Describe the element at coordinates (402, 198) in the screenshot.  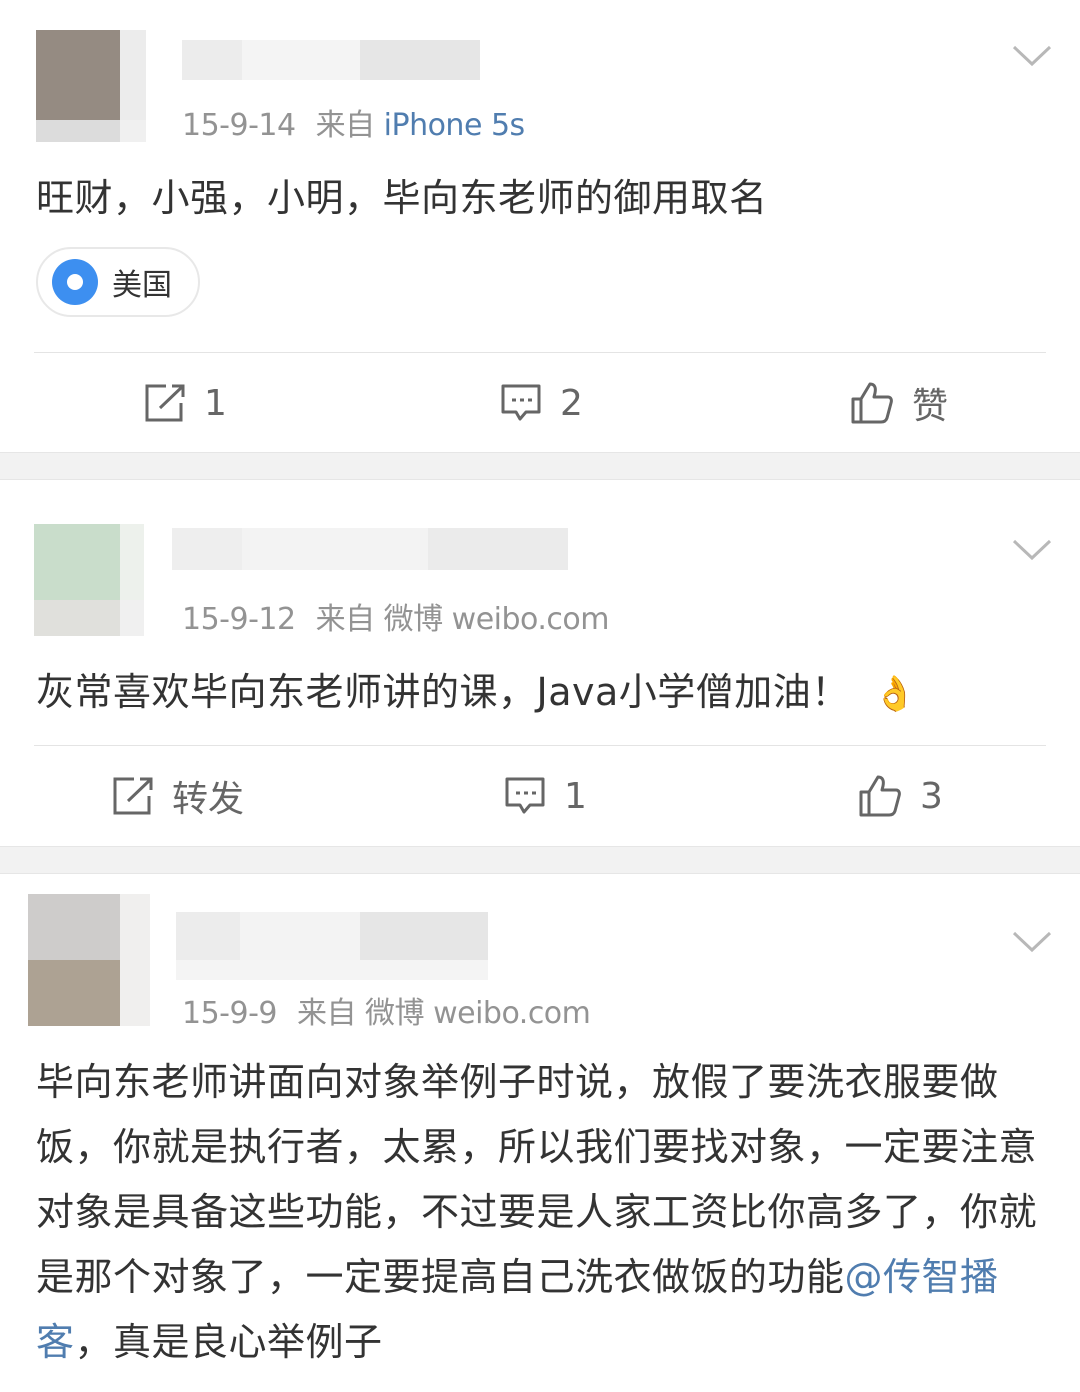
I see `post-text: 旺财，小强，小明，毕向东老师的御用取名` at that location.